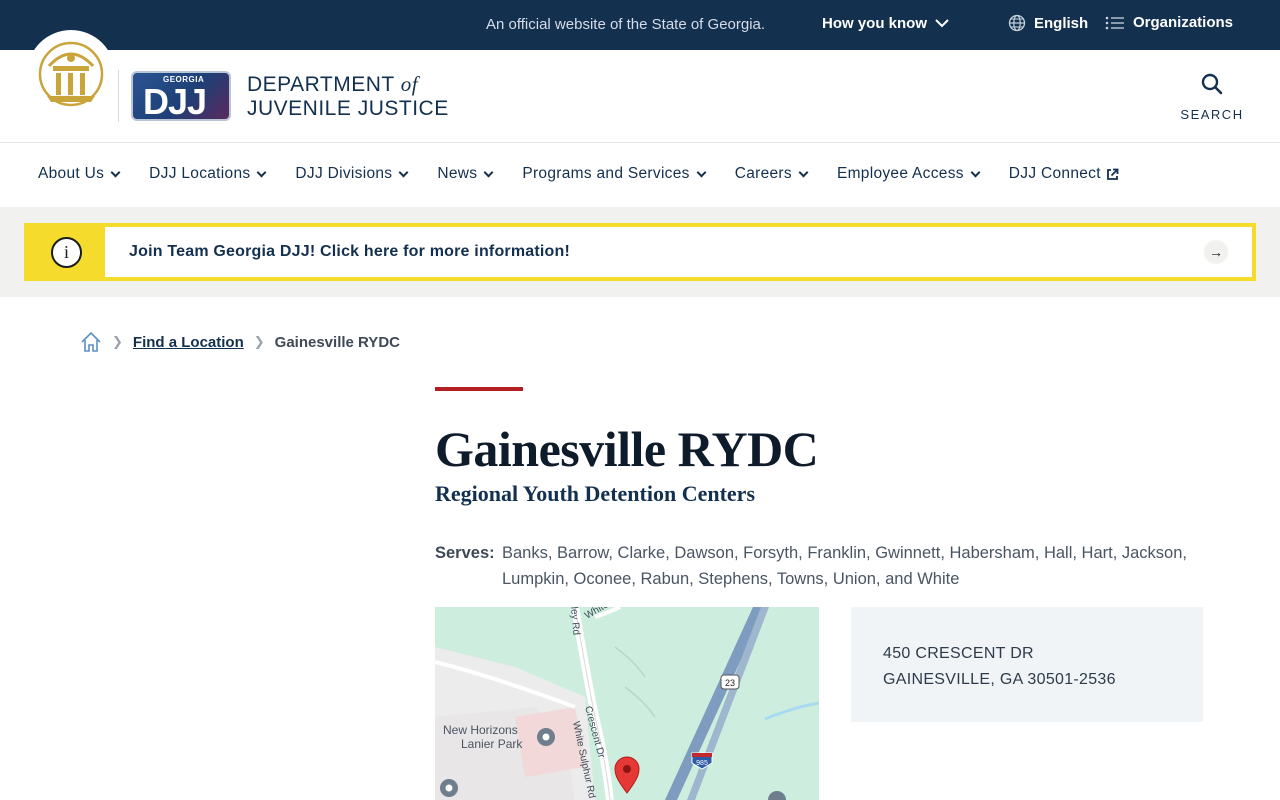 Image resolution: width=1280 pixels, height=800 pixels. I want to click on organizations-label: Organizations, so click(1183, 22).